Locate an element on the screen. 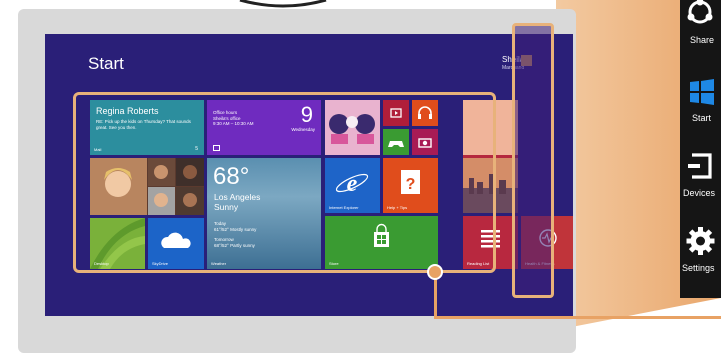  charm-label: Settings is located at coordinates (698, 268).